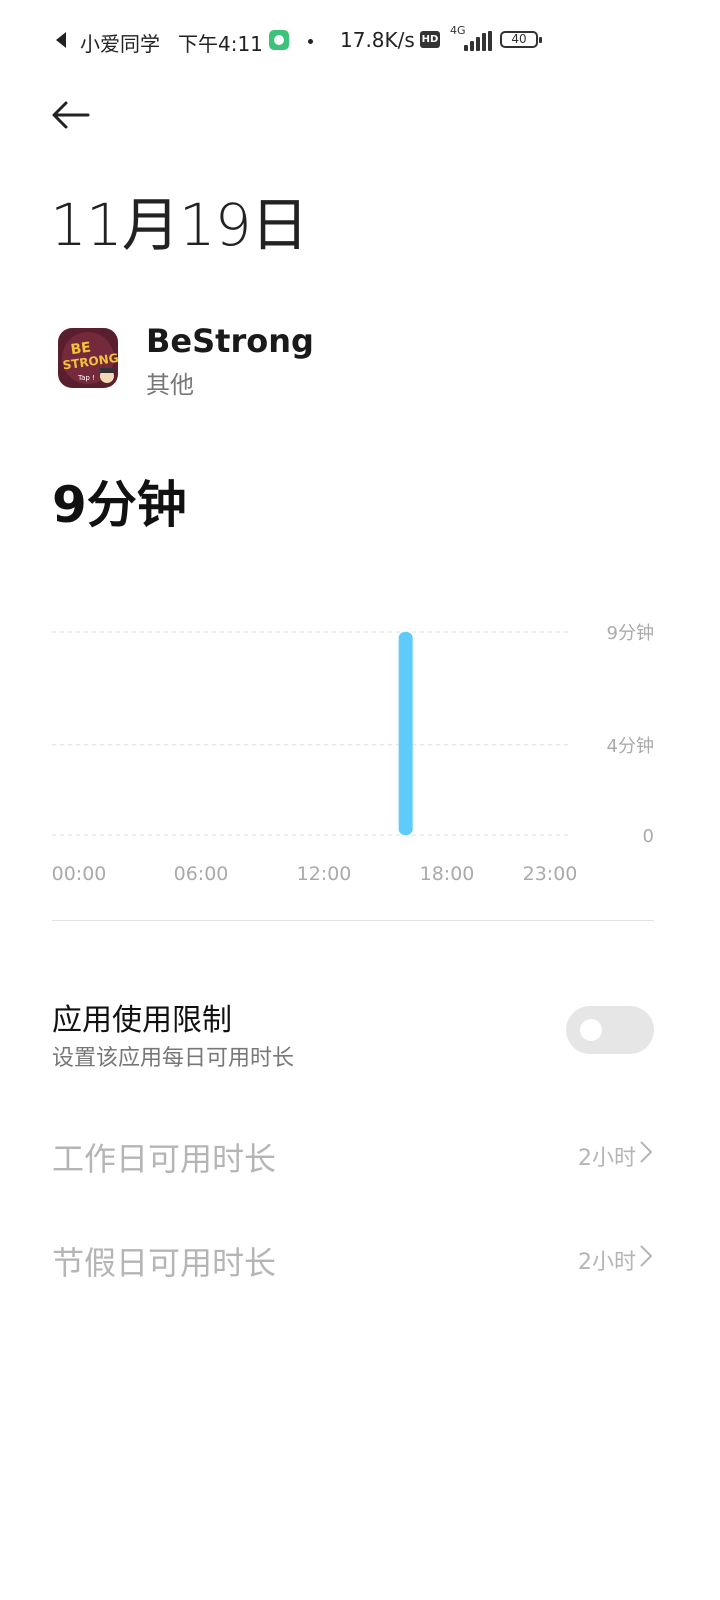  What do you see at coordinates (120, 44) in the screenshot?
I see `status-assistant-label: 小爱同学` at bounding box center [120, 44].